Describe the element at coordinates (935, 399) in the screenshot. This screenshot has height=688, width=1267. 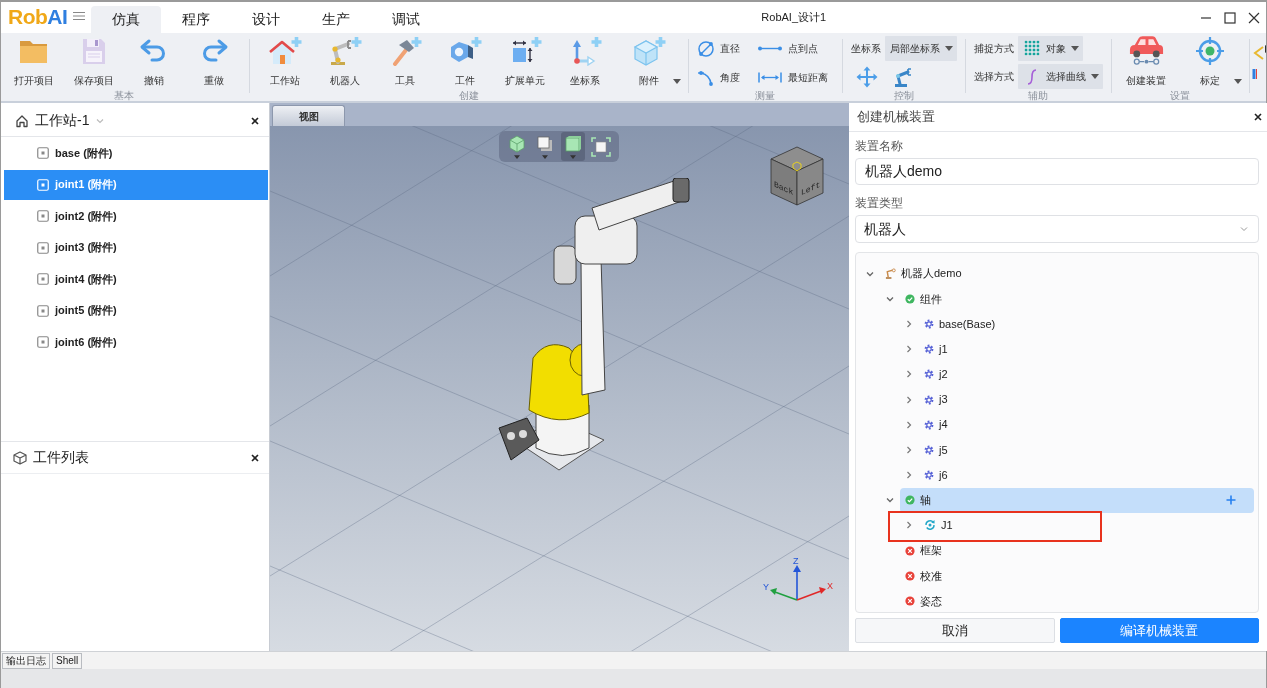
I see `tree-item: j3` at that location.